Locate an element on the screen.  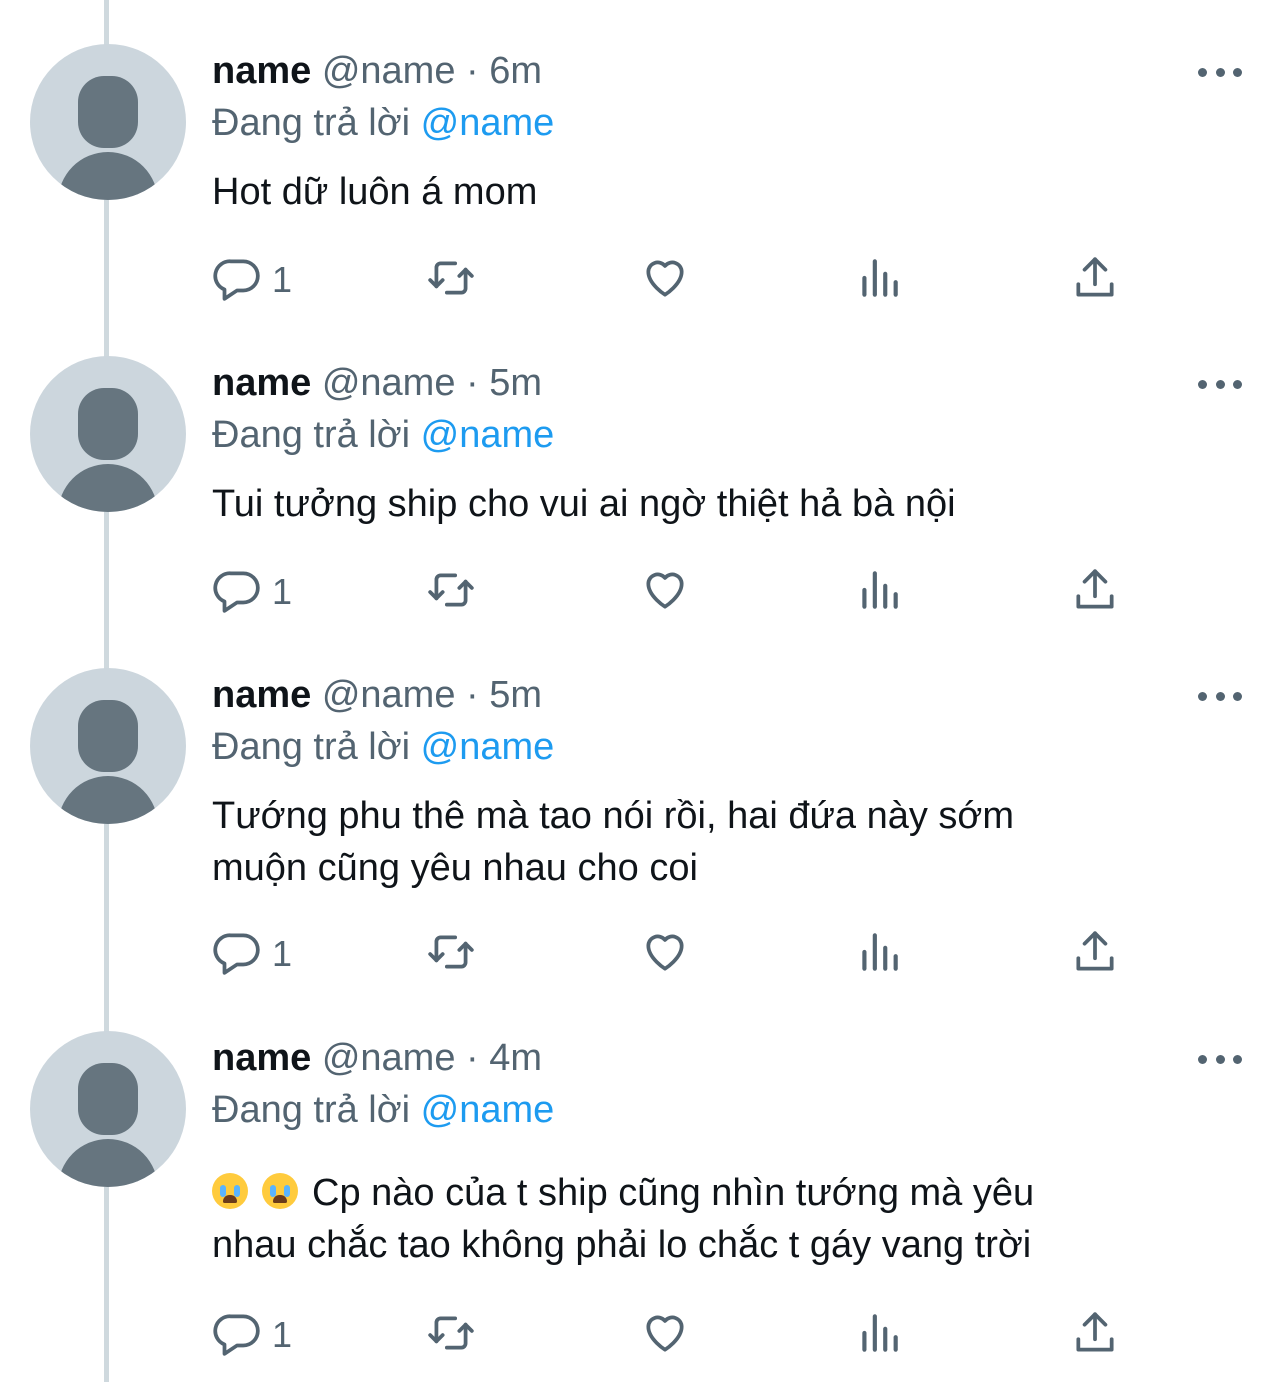
tweet-text-line: muộn cũng yêu nhau cho coi is located at coordinates (455, 868).